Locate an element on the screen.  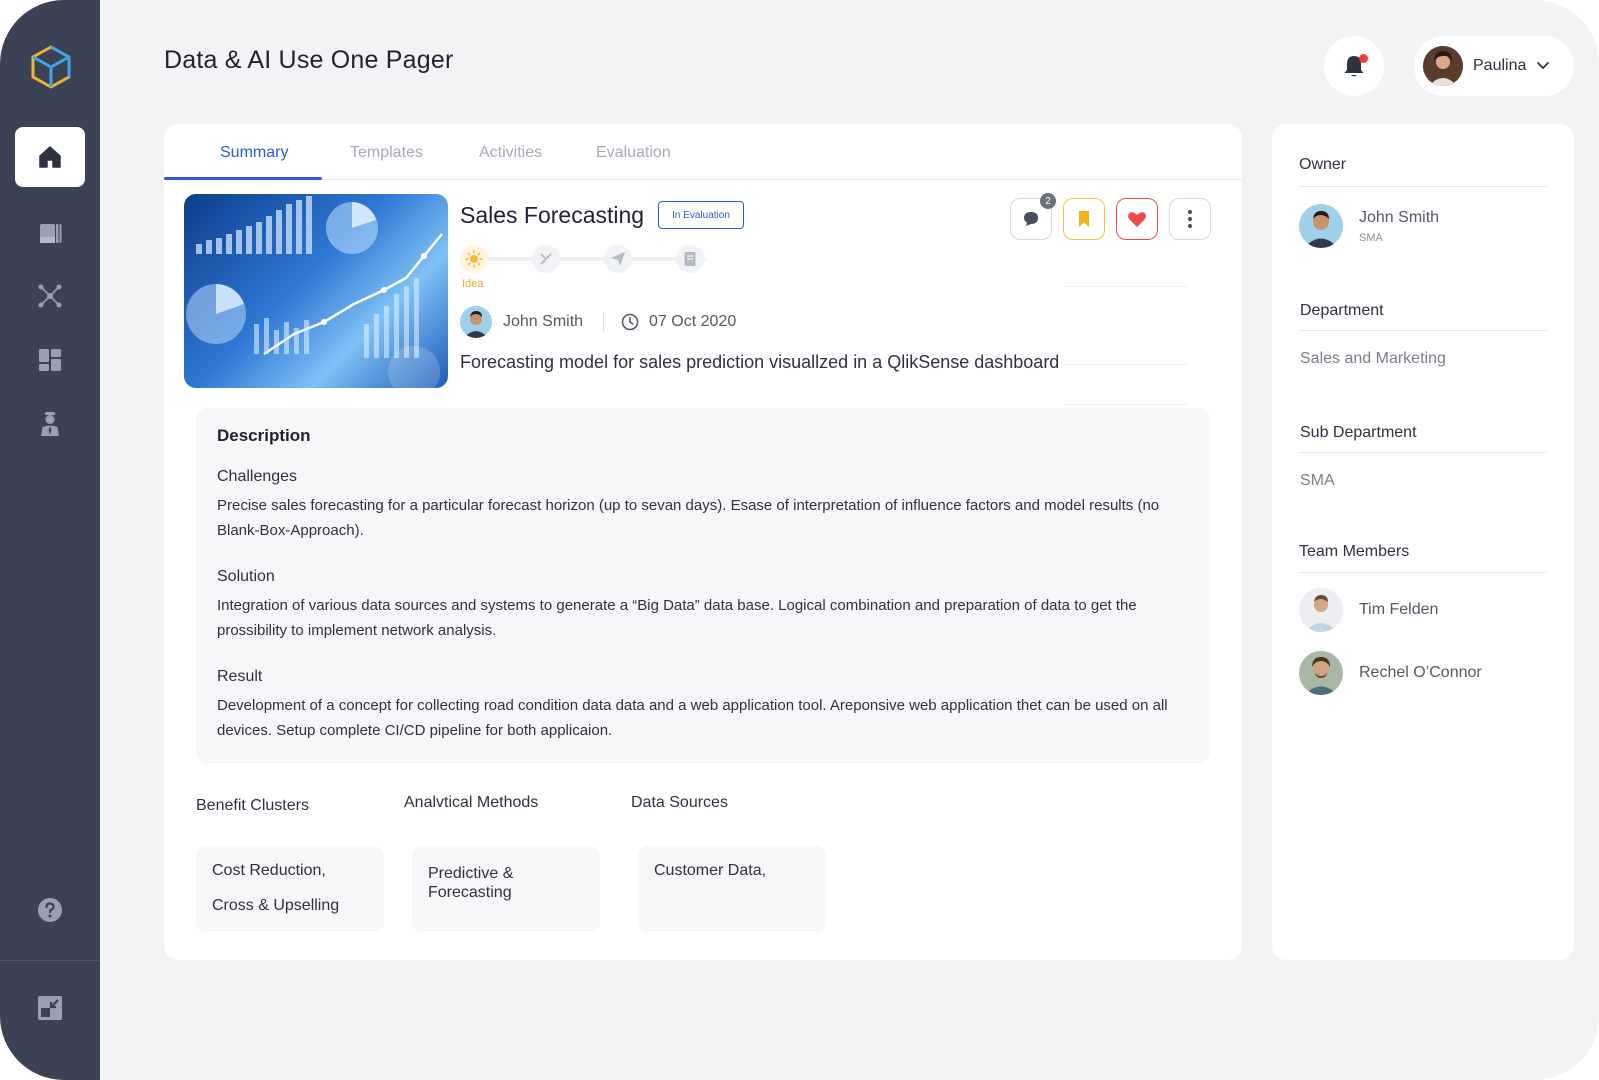
document-icon is located at coordinates (690, 259).